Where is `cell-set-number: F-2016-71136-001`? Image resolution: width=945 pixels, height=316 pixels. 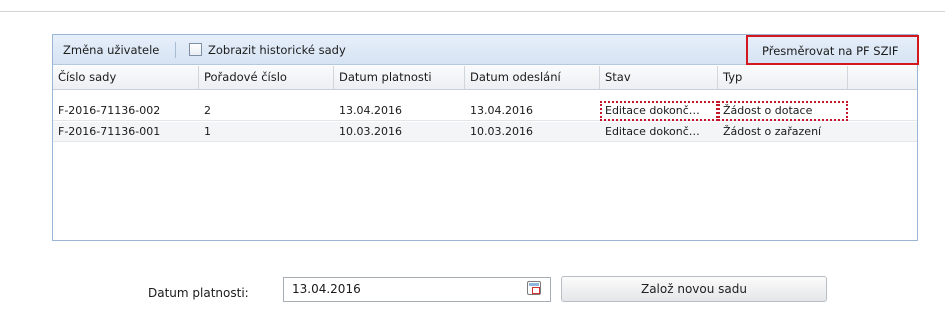
cell-set-number: F-2016-71136-001 is located at coordinates (109, 131).